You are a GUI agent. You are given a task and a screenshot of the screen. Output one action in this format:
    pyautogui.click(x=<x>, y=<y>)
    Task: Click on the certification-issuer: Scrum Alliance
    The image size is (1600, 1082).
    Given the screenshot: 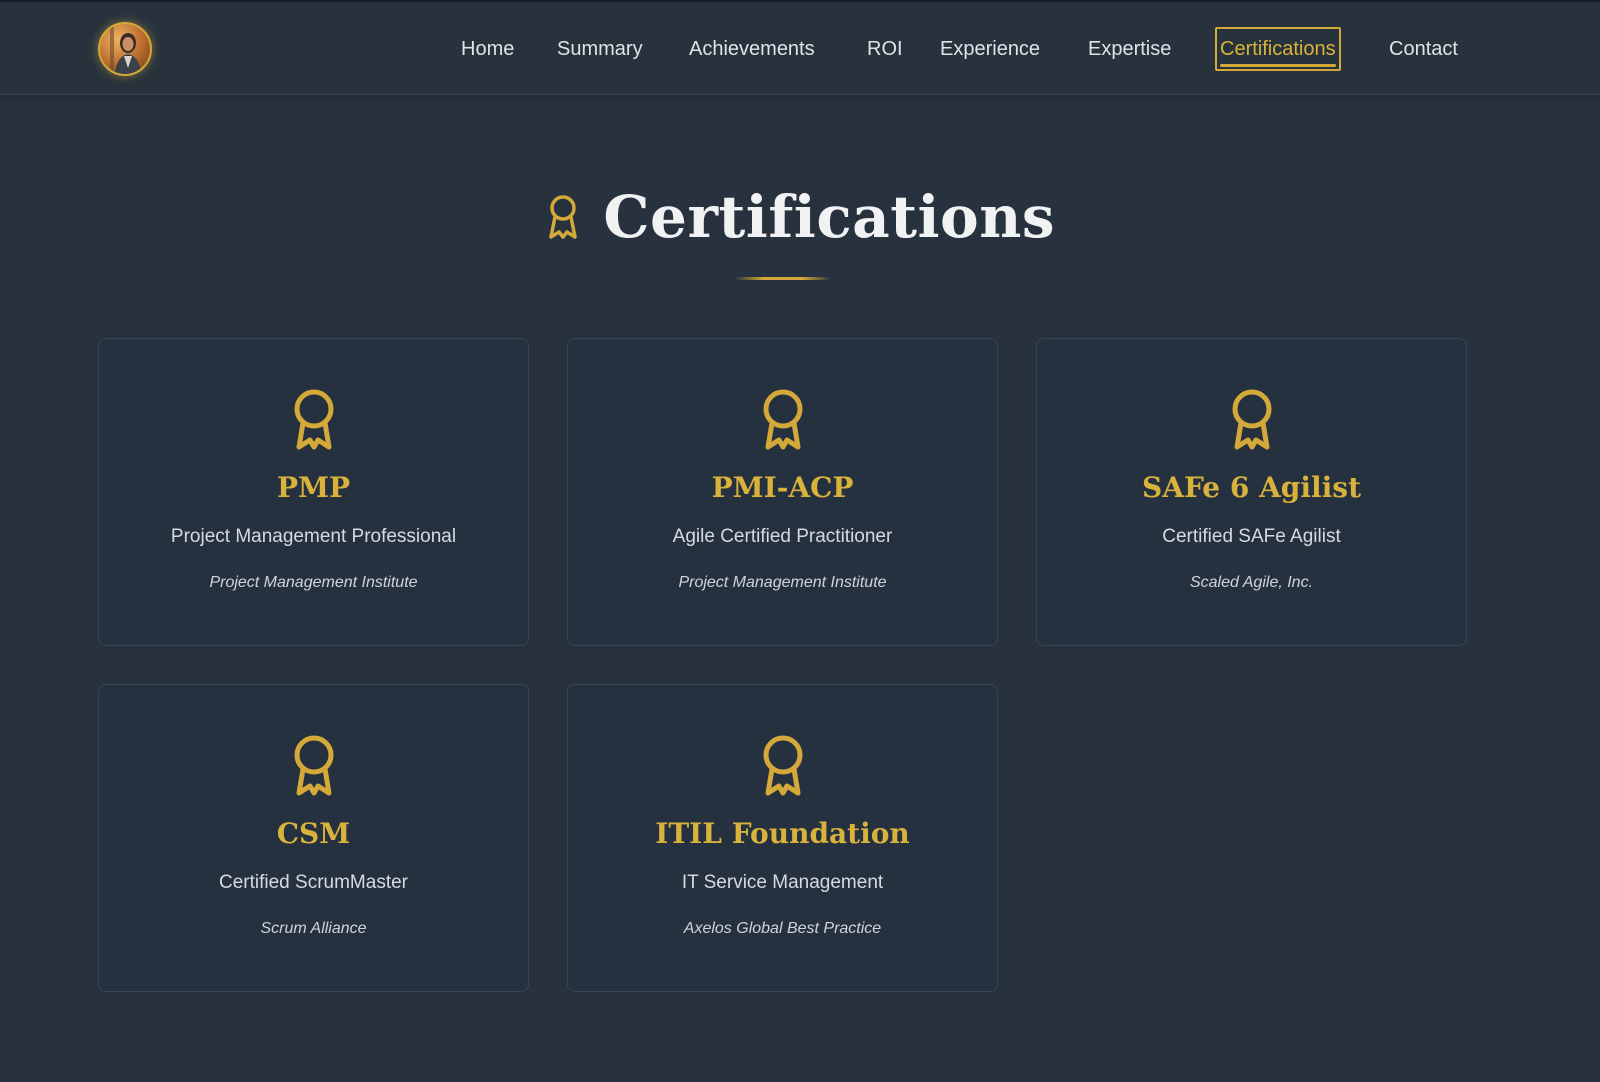 What is the action you would take?
    pyautogui.click(x=313, y=928)
    